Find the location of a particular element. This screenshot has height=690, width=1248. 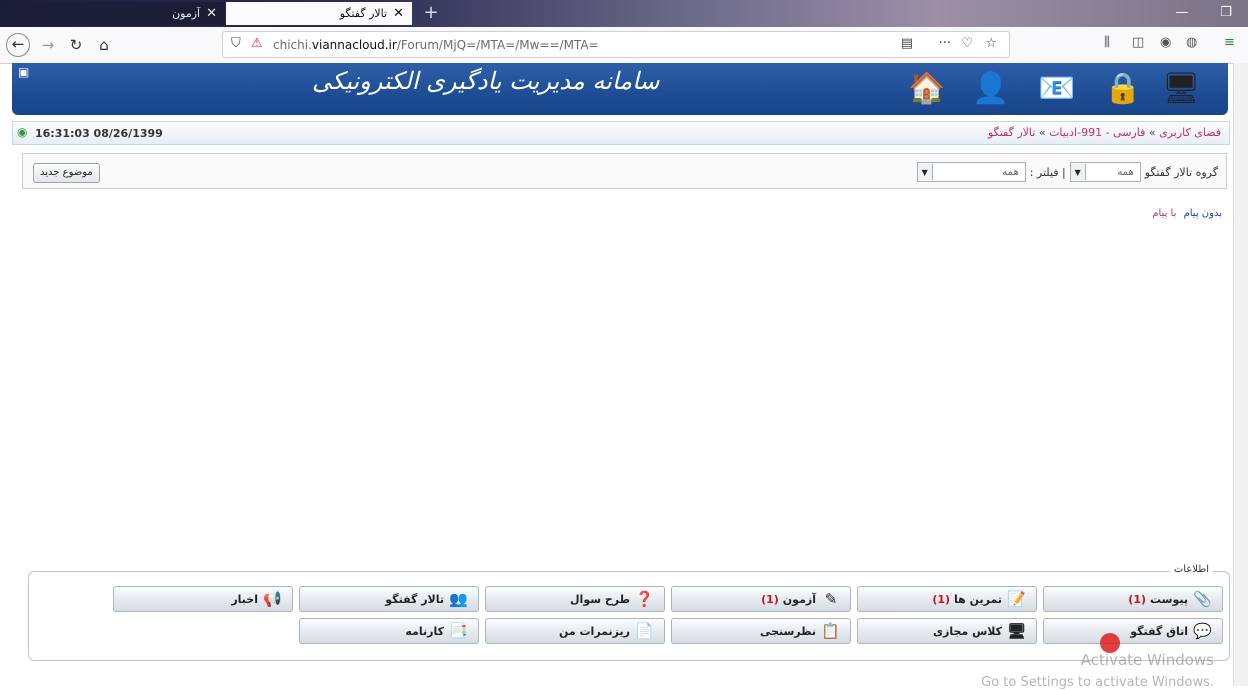

monitor-icon: 🖥 is located at coordinates (1016, 631).